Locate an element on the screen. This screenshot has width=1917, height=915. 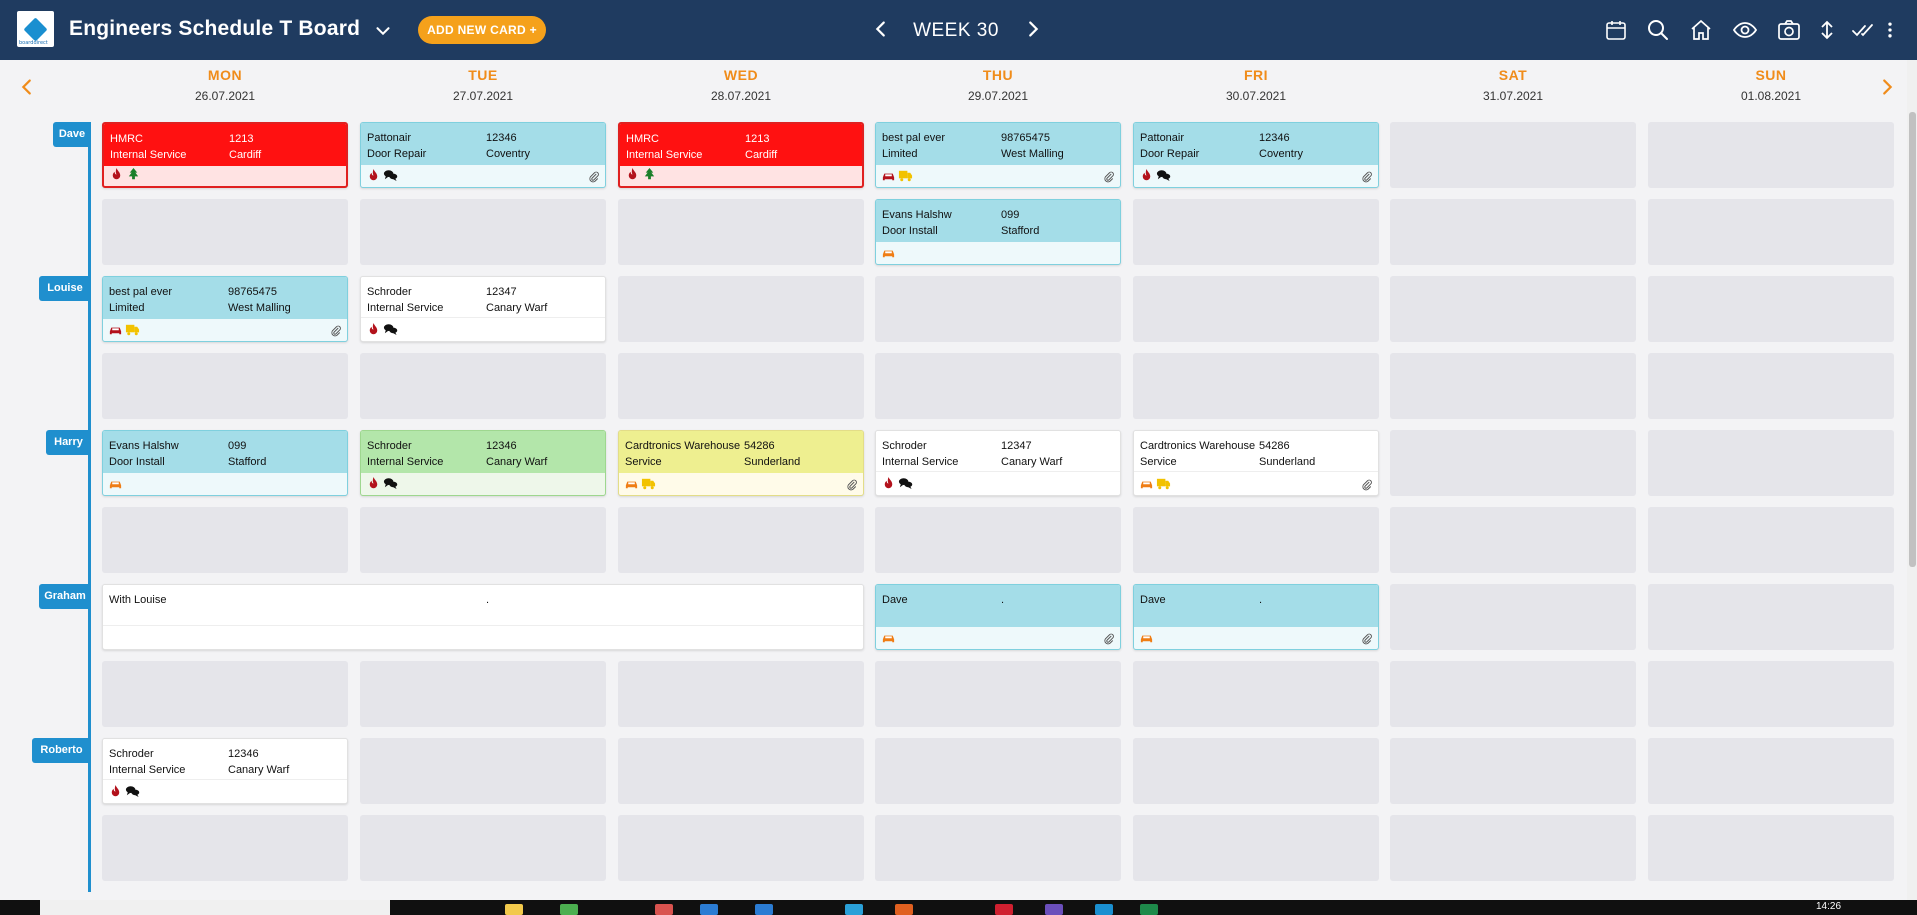
next-week-icon is located at coordinates (1033, 29).